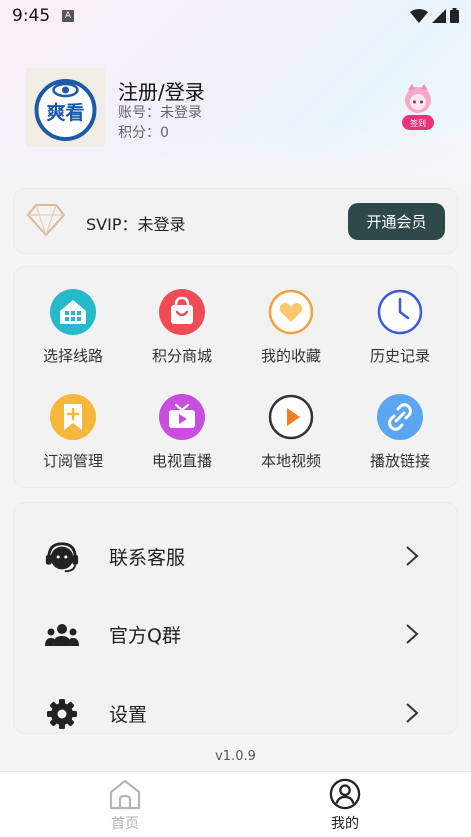  Describe the element at coordinates (125, 824) in the screenshot. I see `nav-home-label: 首页` at that location.